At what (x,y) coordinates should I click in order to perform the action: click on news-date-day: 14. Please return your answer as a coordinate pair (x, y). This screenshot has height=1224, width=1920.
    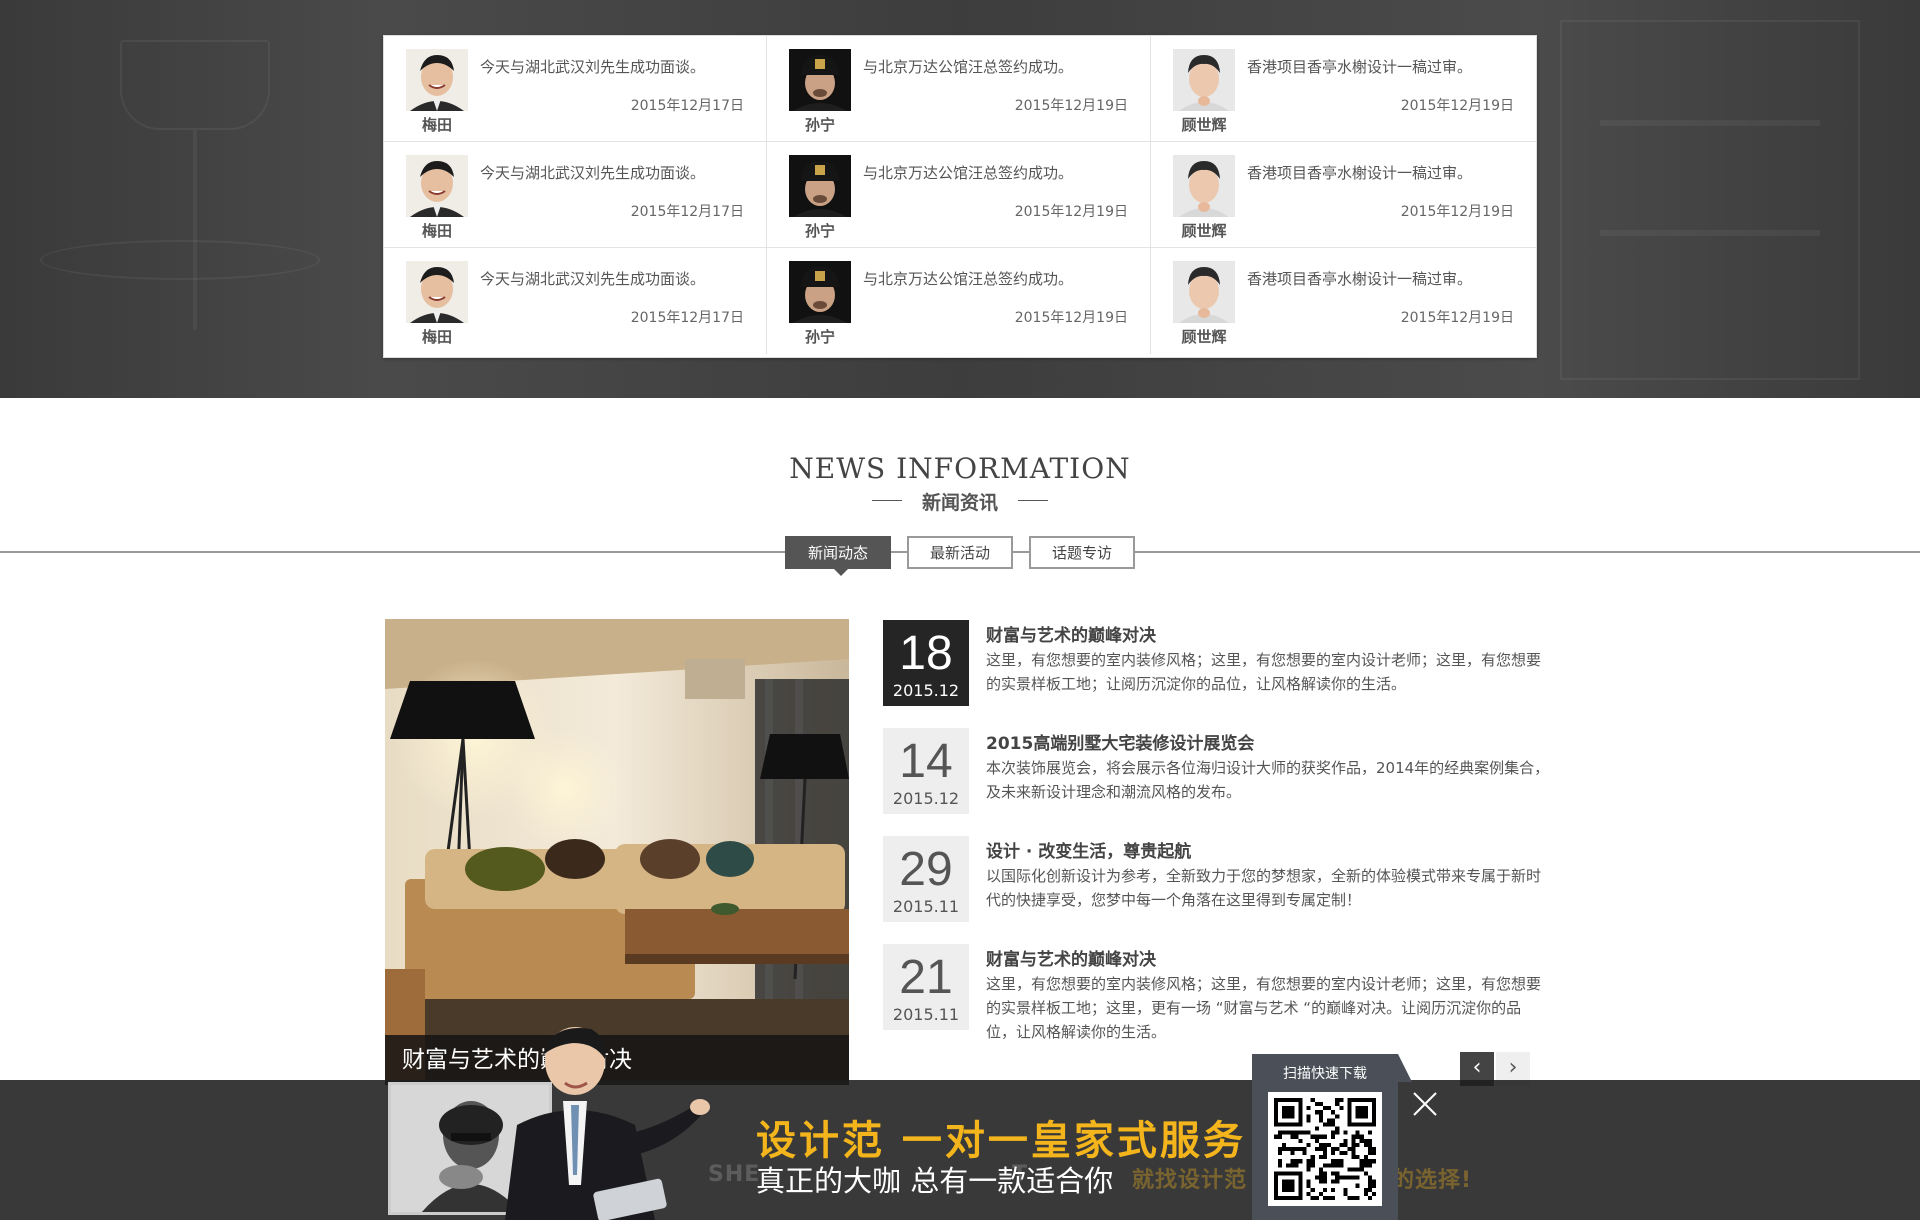
    Looking at the image, I should click on (926, 761).